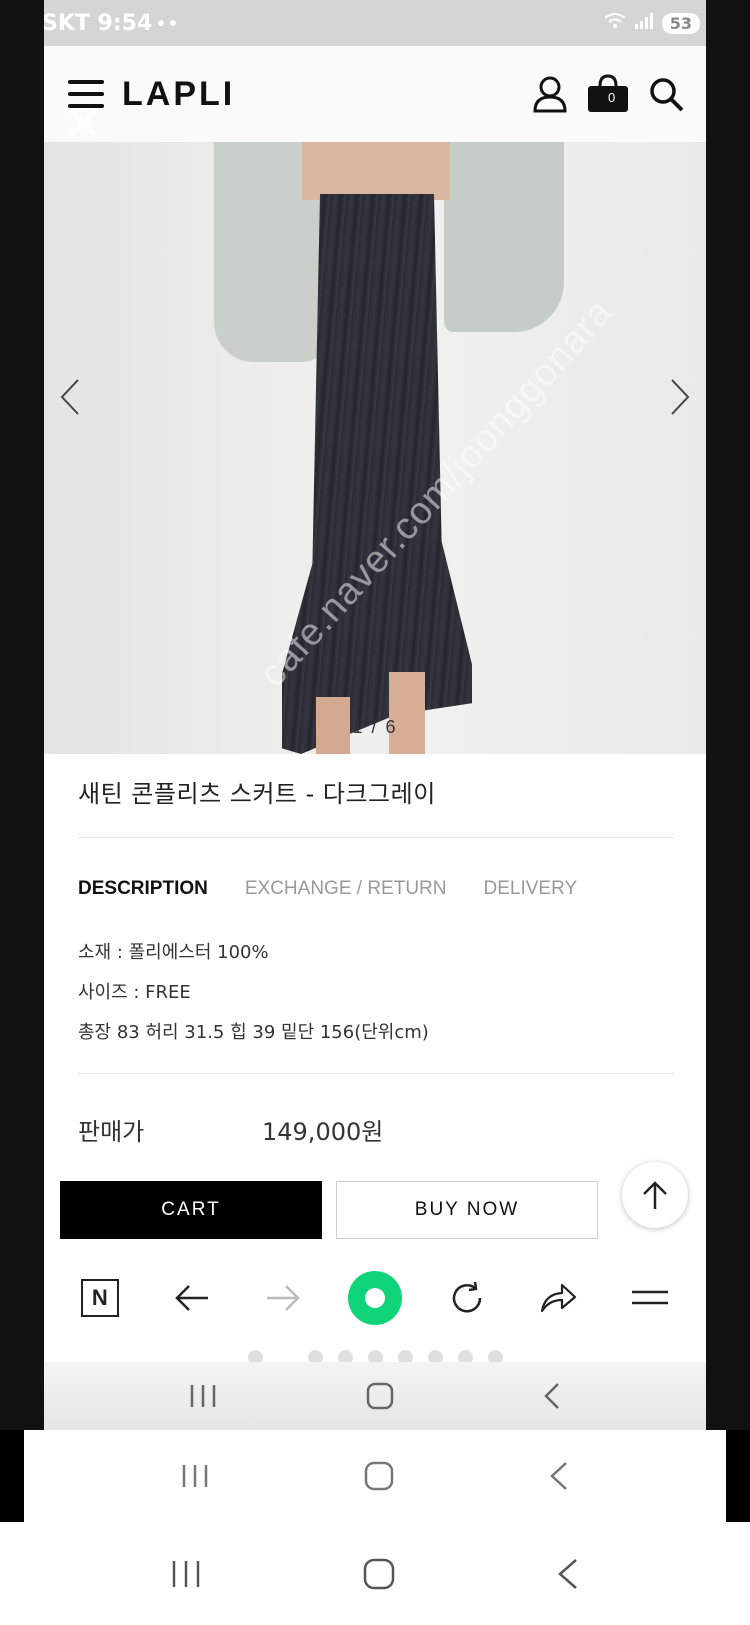 The height and width of the screenshot is (1625, 750). I want to click on browser-toolbar: N, so click(375, 1298).